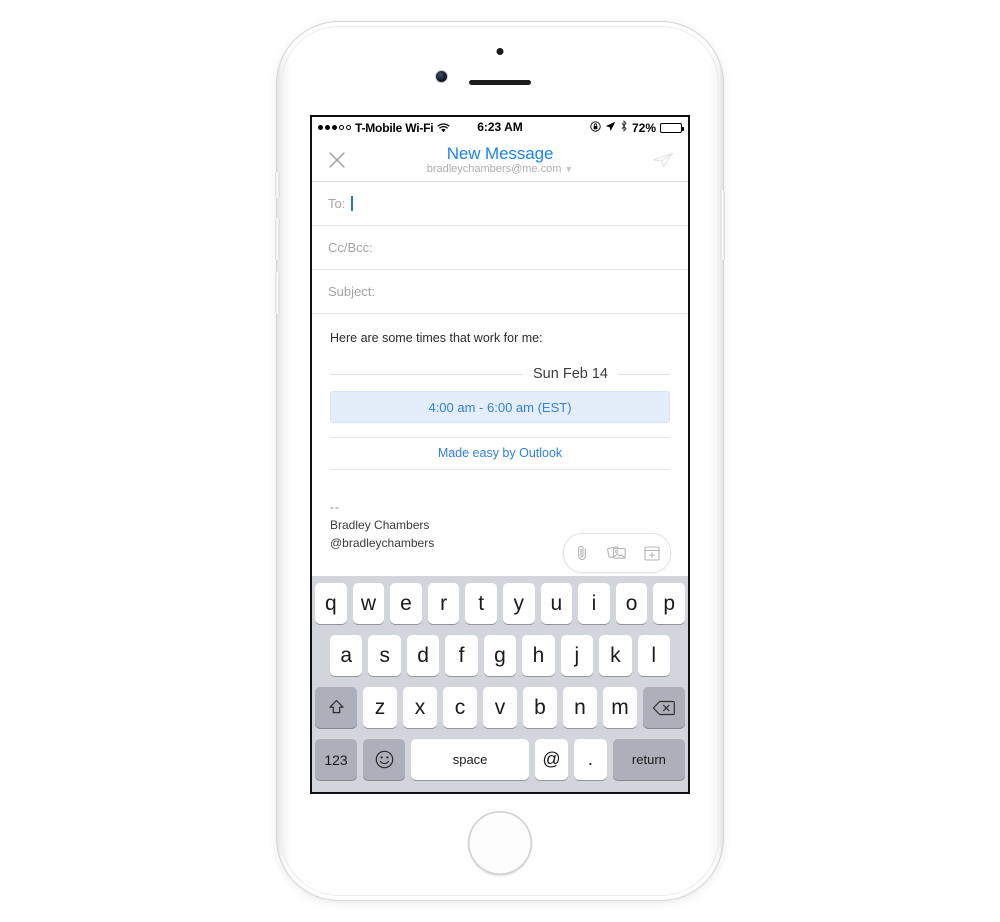 This screenshot has width=1000, height=922. Describe the element at coordinates (590, 759) in the screenshot. I see `period-key: .` at that location.